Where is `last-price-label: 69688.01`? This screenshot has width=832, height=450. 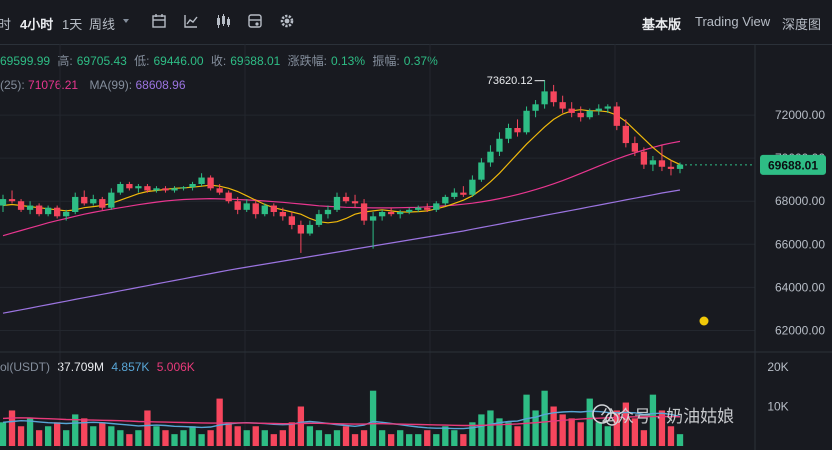 last-price-label: 69688.01 is located at coordinates (793, 165).